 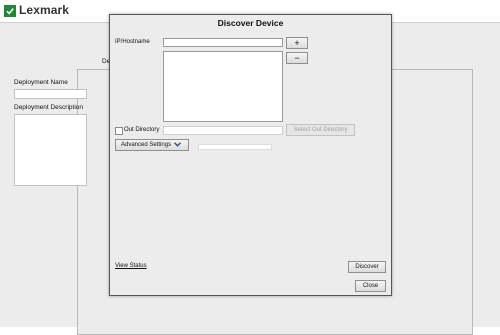 I want to click on dialog-title: Discover Device, so click(x=250, y=23).